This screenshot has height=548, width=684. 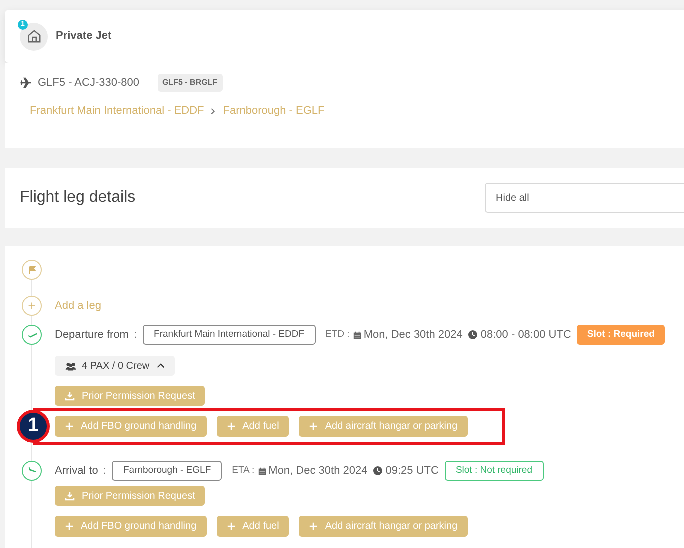 What do you see at coordinates (92, 335) in the screenshot?
I see `stop-label: Departure from` at bounding box center [92, 335].